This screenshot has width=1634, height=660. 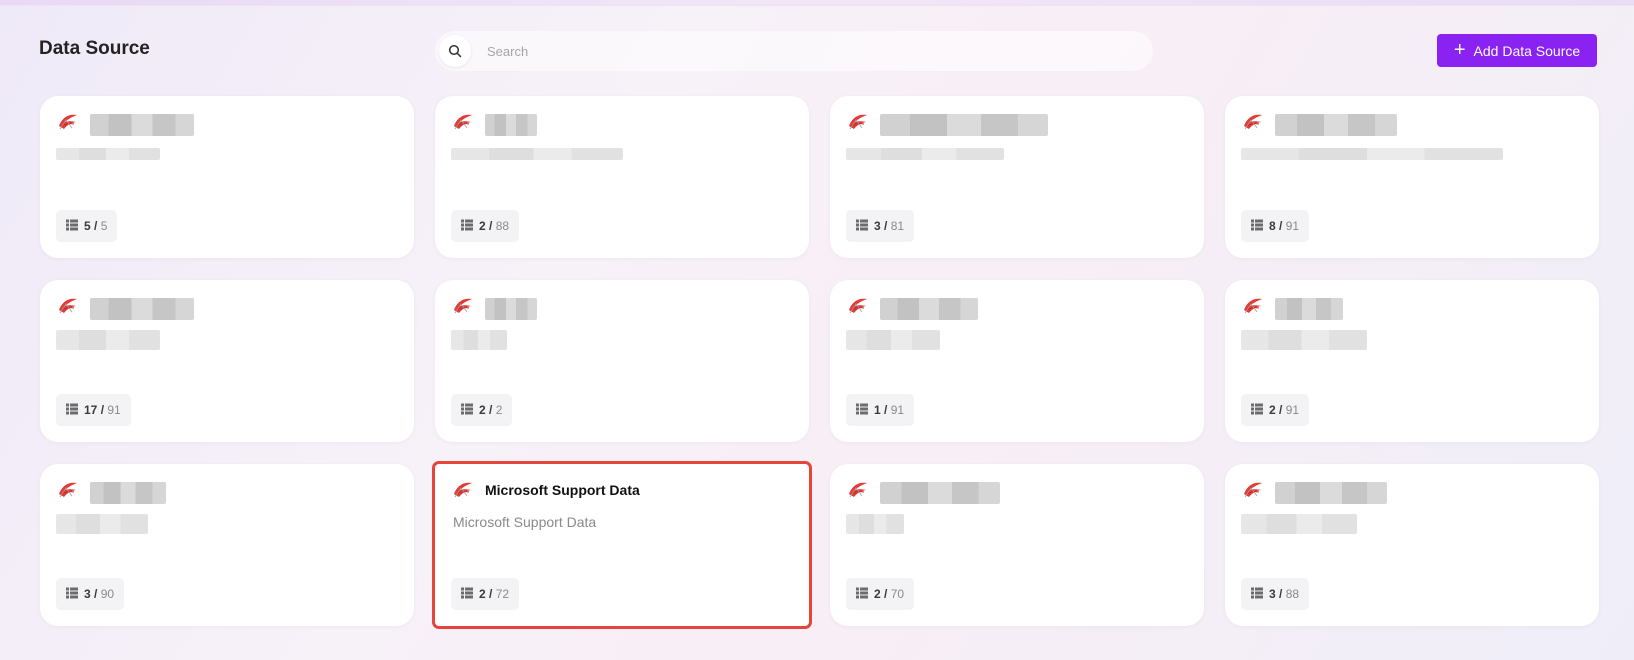 I want to click on total-tables-count: 72, so click(x=502, y=594).